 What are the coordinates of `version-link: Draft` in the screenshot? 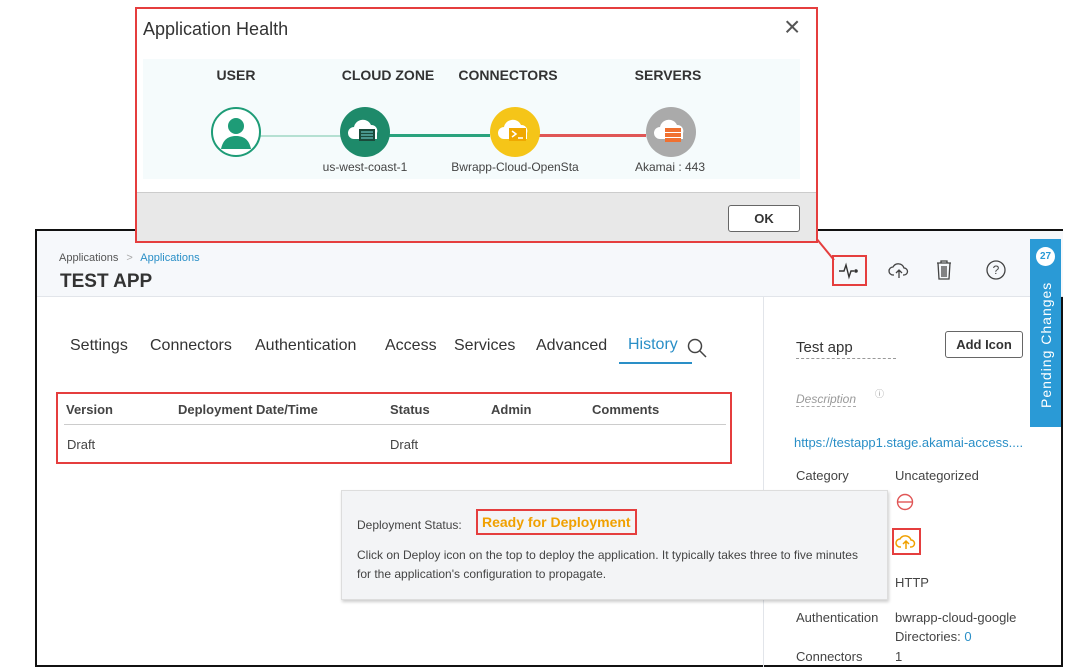 It's located at (81, 444).